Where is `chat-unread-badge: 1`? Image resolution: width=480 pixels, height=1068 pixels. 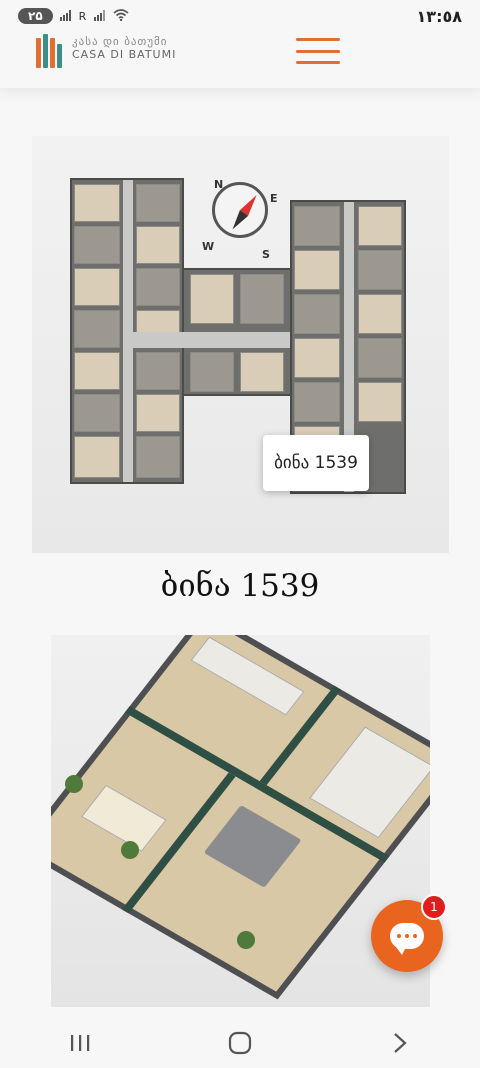 chat-unread-badge: 1 is located at coordinates (434, 907).